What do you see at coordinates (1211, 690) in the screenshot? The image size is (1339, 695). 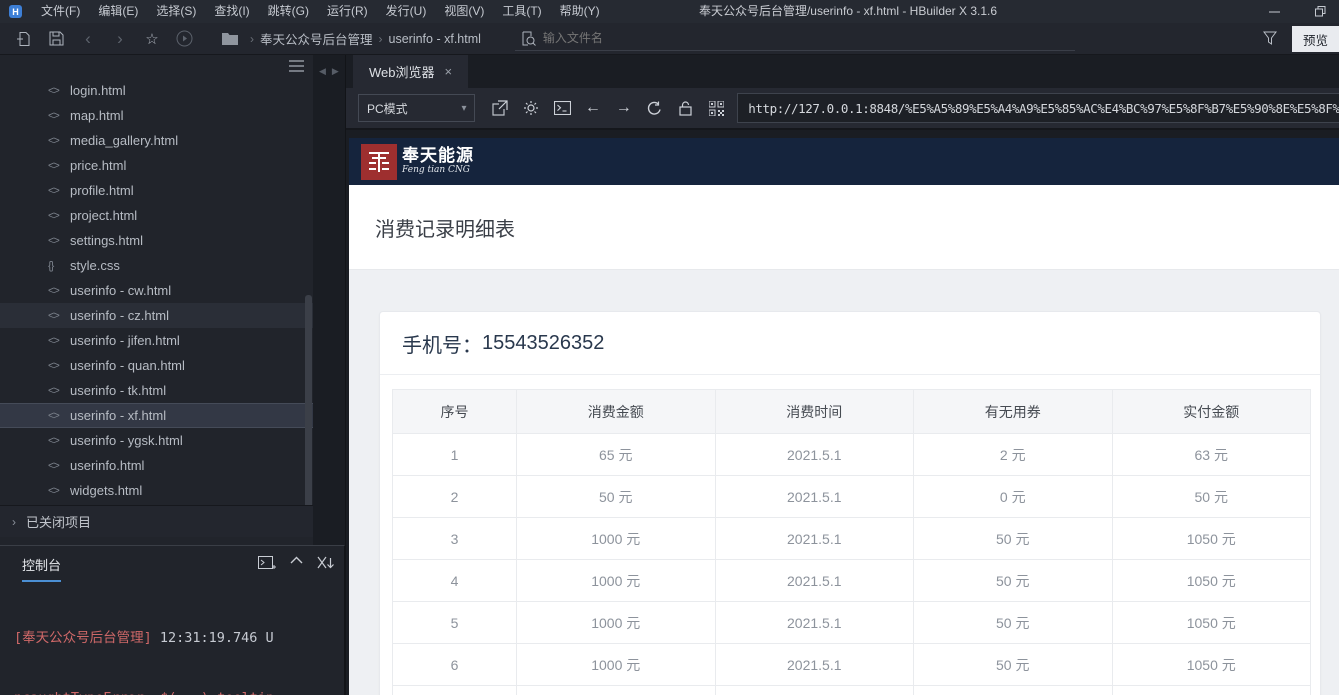 I see `cell-paid: 1050 元` at bounding box center [1211, 690].